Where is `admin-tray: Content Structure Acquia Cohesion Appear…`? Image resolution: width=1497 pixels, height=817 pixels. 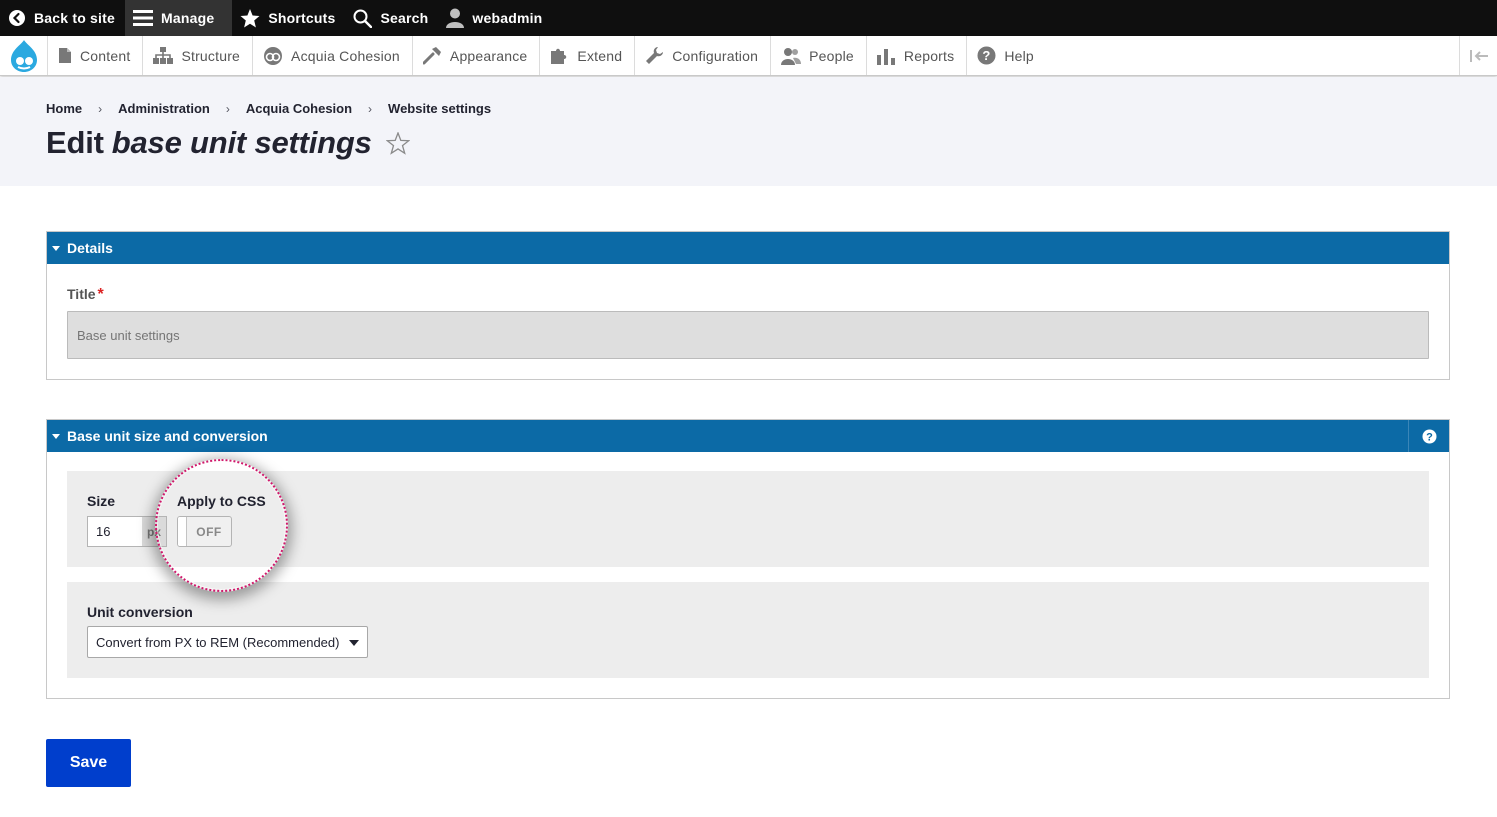
admin-tray: Content Structure Acquia Cohesion Appear… is located at coordinates (748, 56).